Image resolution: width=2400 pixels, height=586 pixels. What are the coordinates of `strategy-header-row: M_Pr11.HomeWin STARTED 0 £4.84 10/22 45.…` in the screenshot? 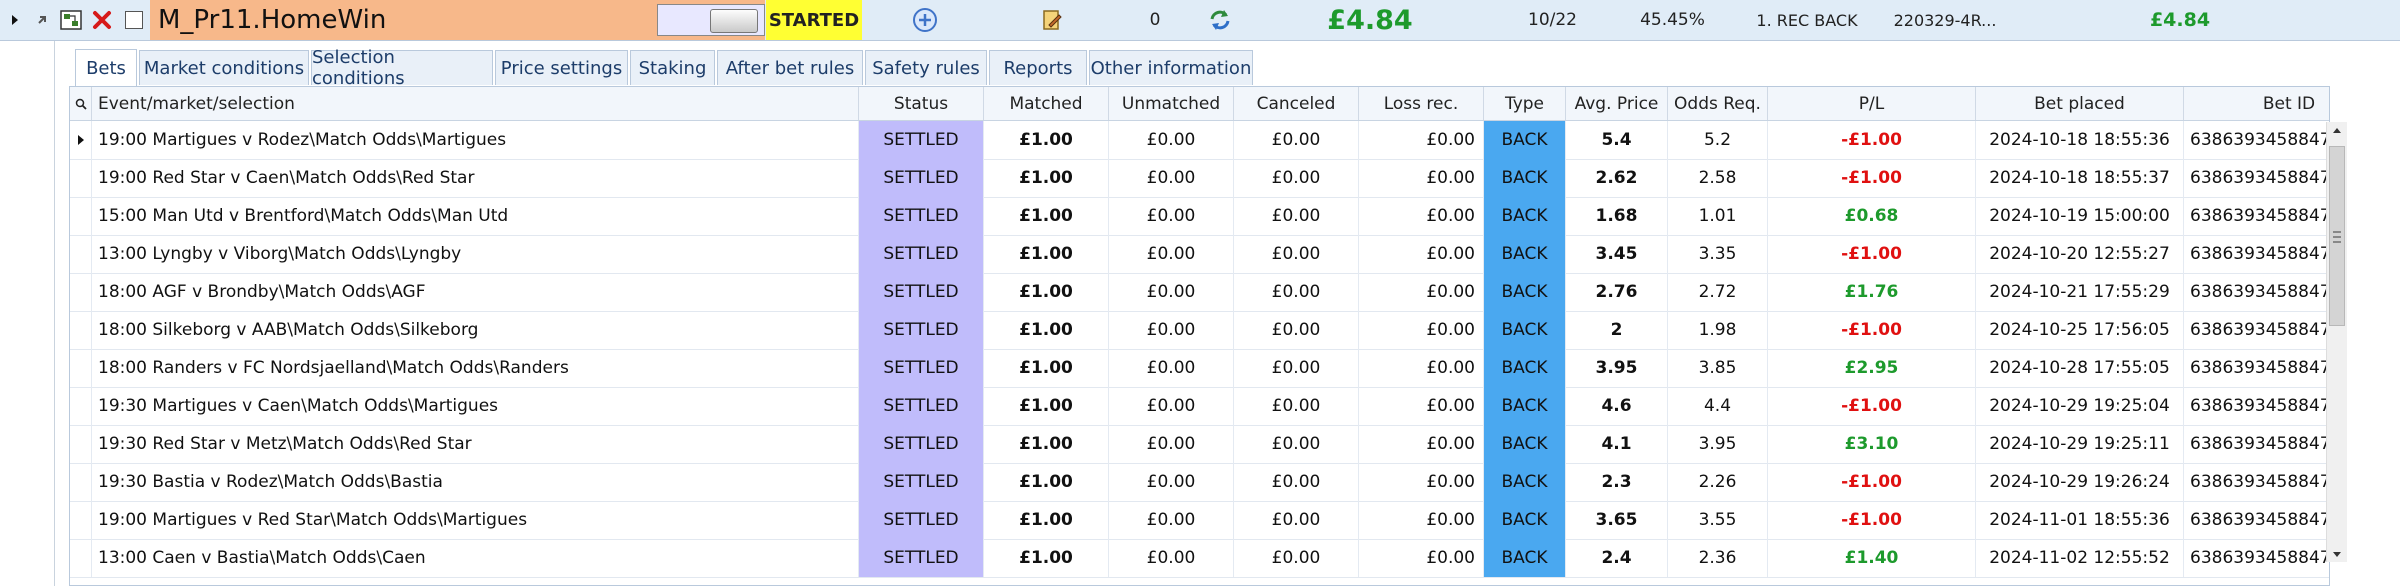 It's located at (1200, 20).